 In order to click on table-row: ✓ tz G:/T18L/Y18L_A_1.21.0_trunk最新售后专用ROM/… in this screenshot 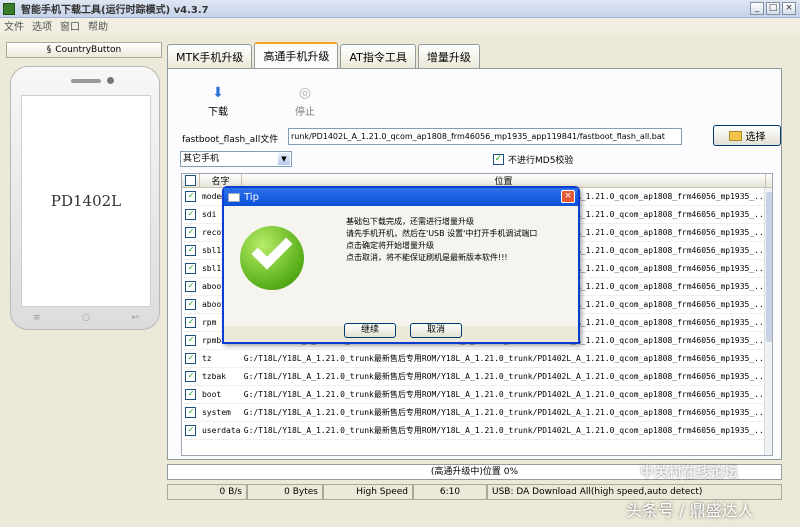, I will do `click(477, 359)`.